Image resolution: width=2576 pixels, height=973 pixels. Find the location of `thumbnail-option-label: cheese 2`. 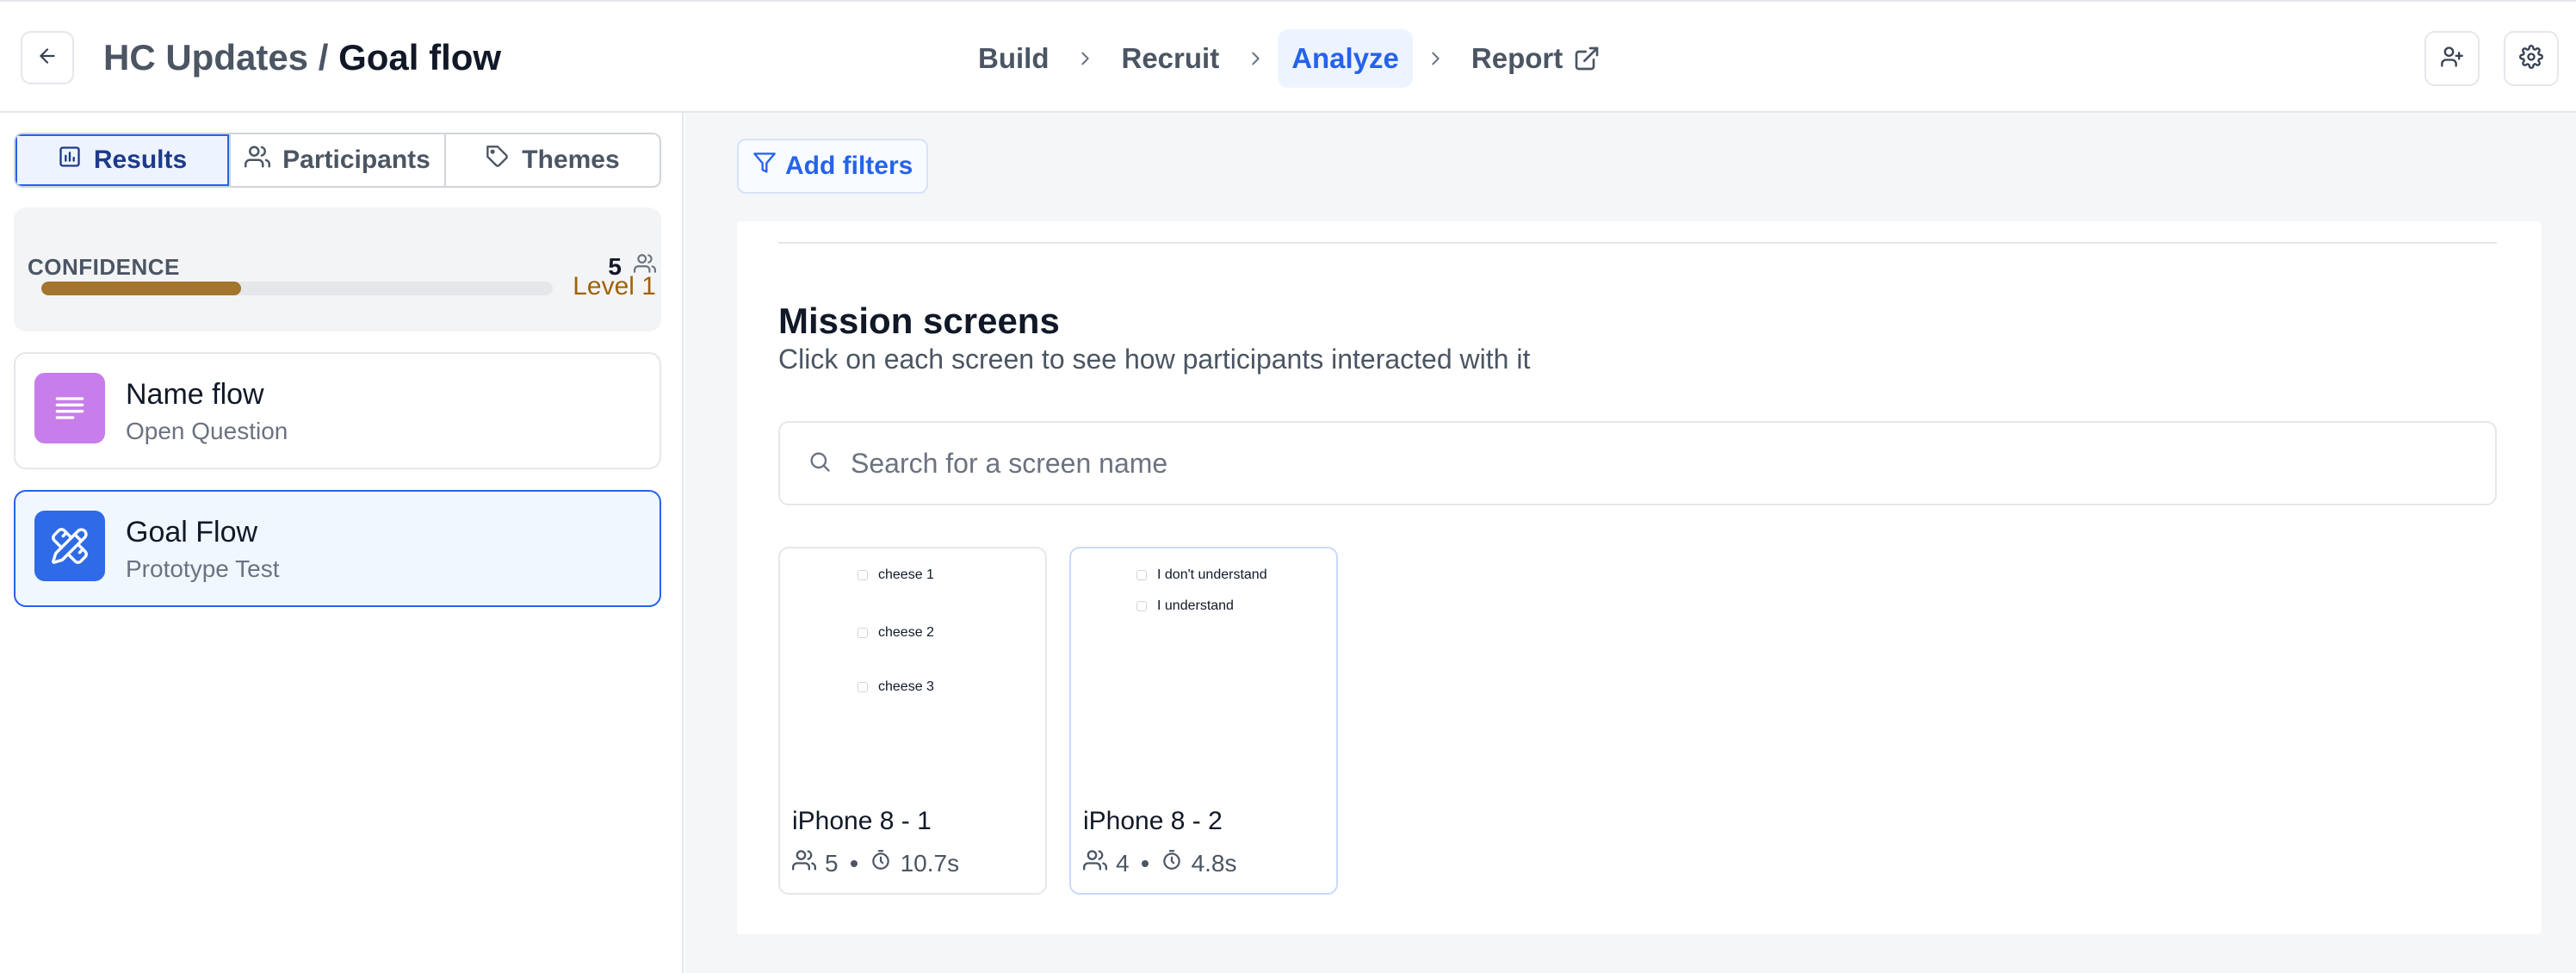

thumbnail-option-label: cheese 2 is located at coordinates (906, 633).